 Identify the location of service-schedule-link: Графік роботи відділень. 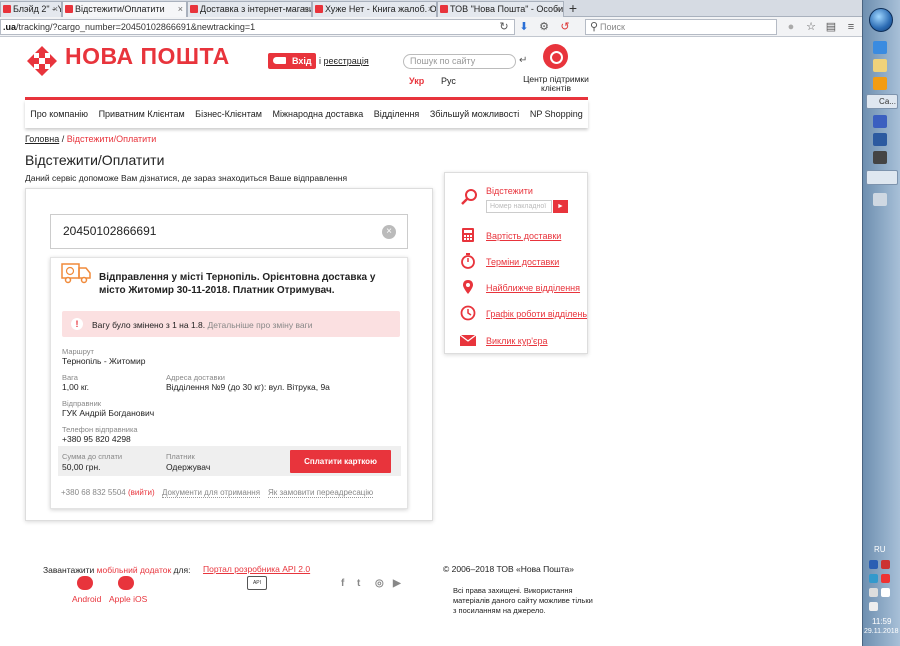
(536, 314).